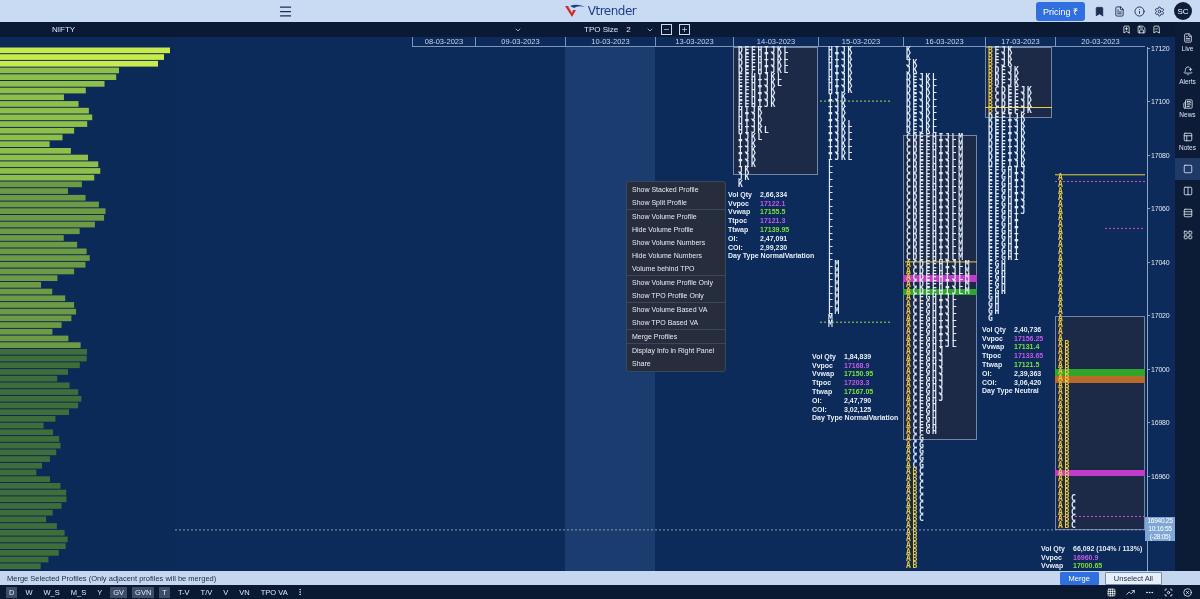 Image resolution: width=1200 pixels, height=599 pixels. Describe the element at coordinates (995, 312) in the screenshot. I see `tpo-letters: GH` at that location.